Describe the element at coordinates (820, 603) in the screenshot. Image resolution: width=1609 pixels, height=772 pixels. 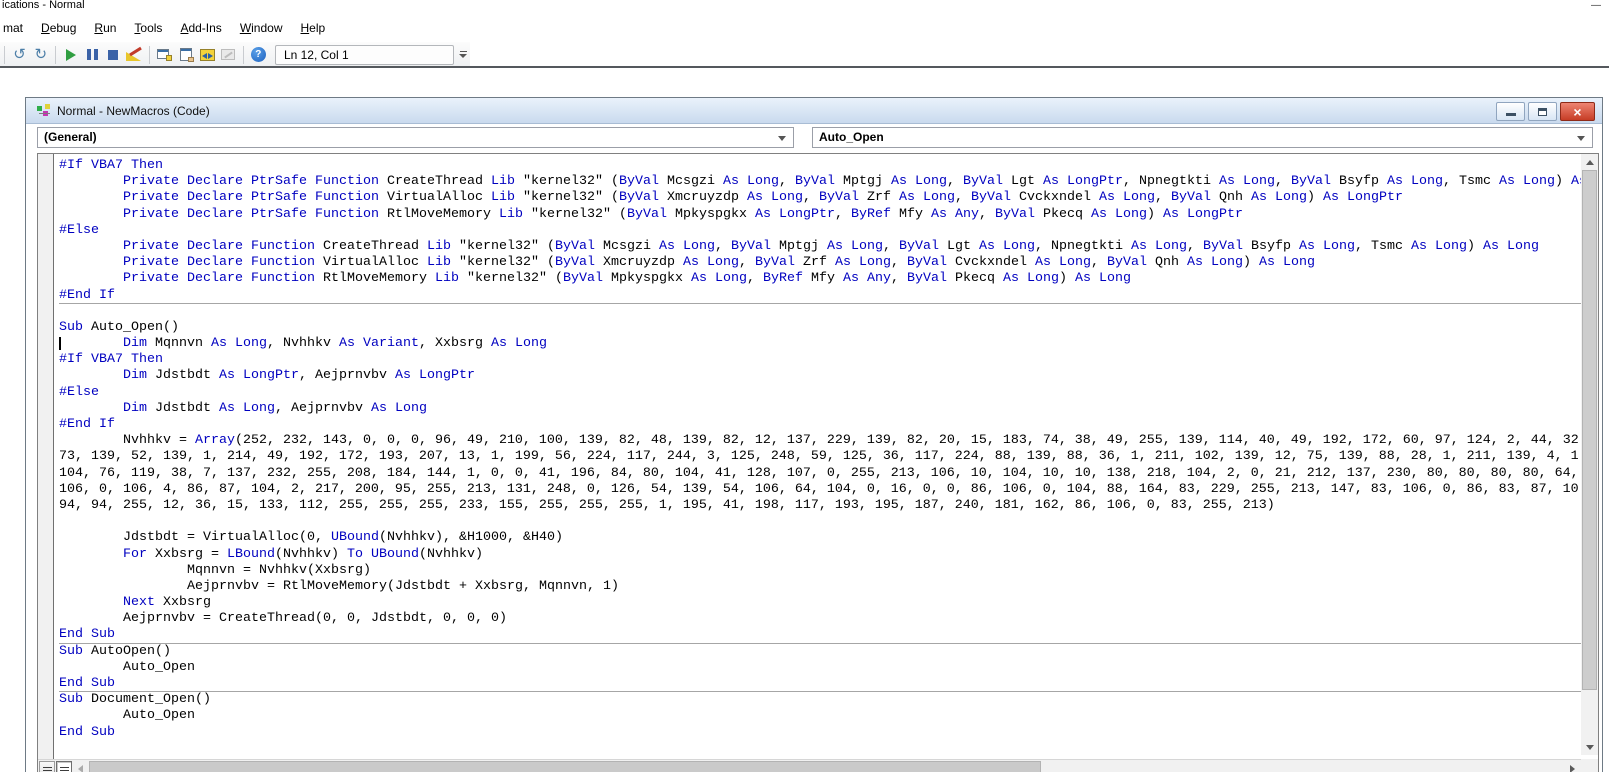
I see `code-line: Next Xxbsrg` at that location.